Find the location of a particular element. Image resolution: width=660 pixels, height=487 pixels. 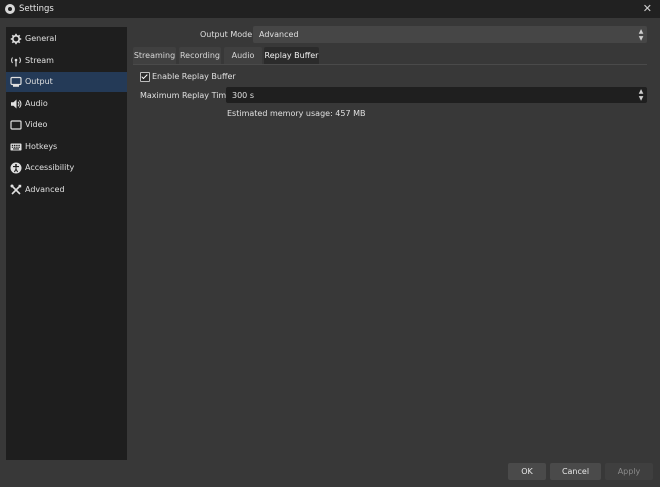

gear-icon is located at coordinates (16, 39).